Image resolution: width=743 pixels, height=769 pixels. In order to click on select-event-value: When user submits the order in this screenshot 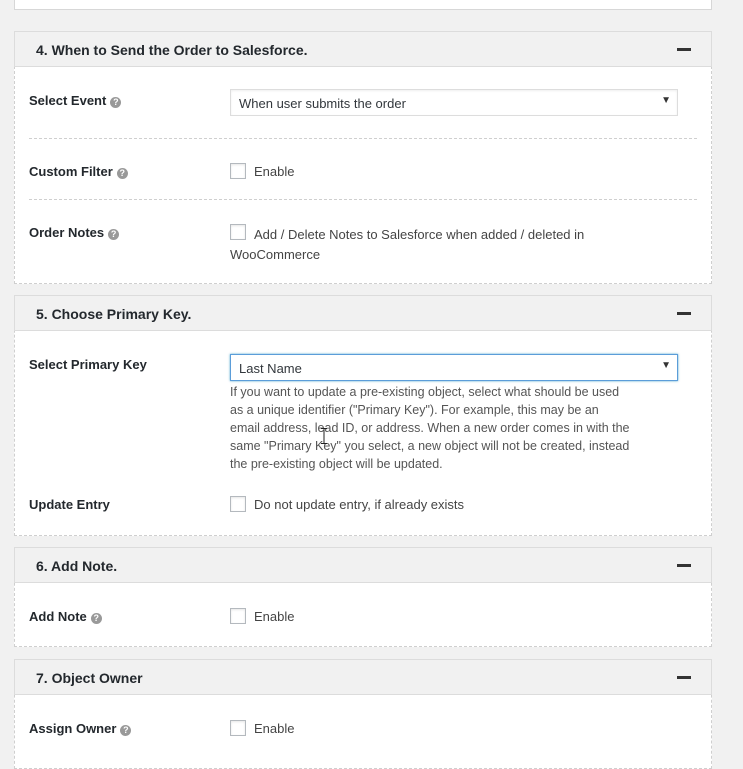, I will do `click(322, 103)`.